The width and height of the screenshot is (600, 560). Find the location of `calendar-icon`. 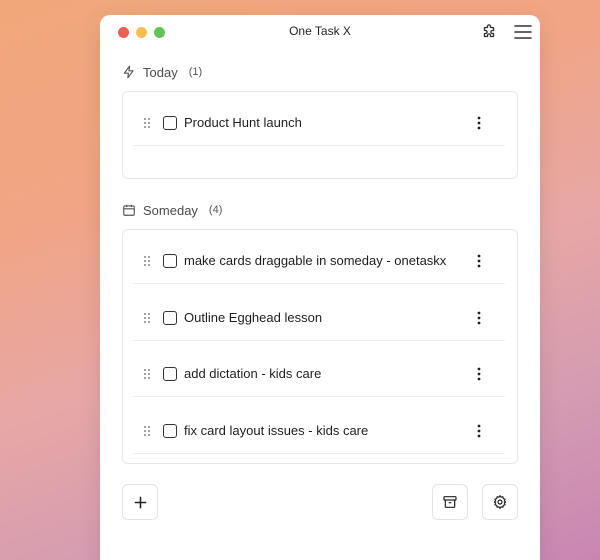

calendar-icon is located at coordinates (129, 210).